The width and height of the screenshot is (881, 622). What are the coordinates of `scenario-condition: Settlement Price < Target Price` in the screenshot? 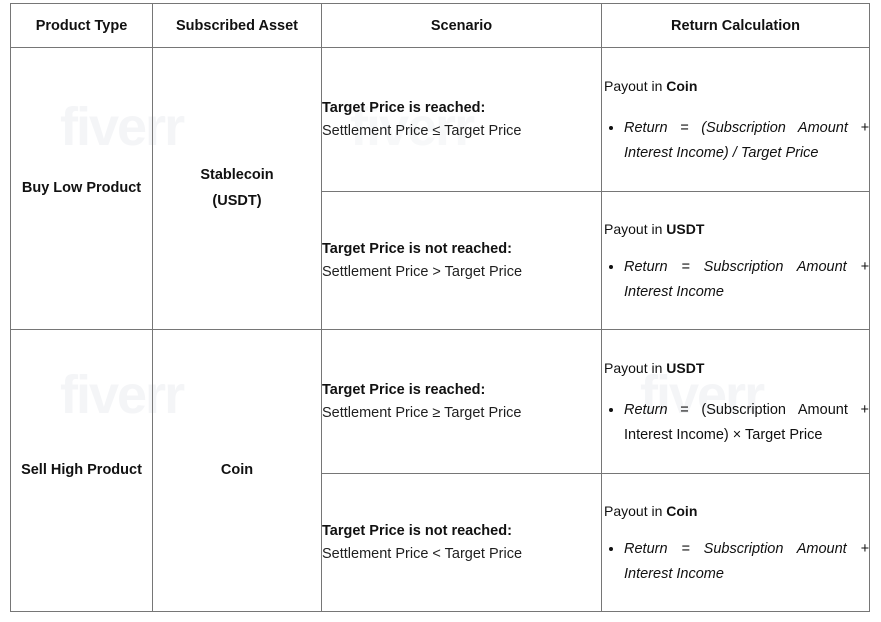 It's located at (422, 554).